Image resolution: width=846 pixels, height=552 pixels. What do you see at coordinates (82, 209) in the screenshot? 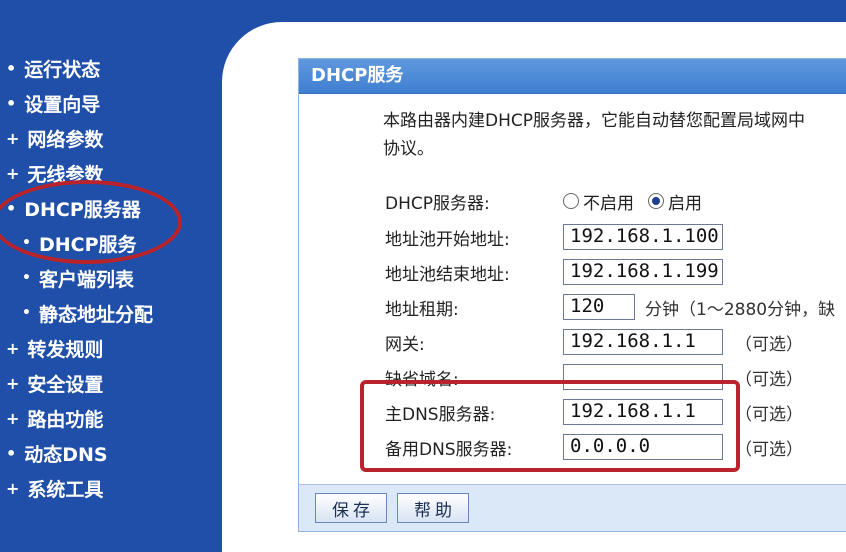
I see `sidebar-item-label: DHCP服务器` at bounding box center [82, 209].